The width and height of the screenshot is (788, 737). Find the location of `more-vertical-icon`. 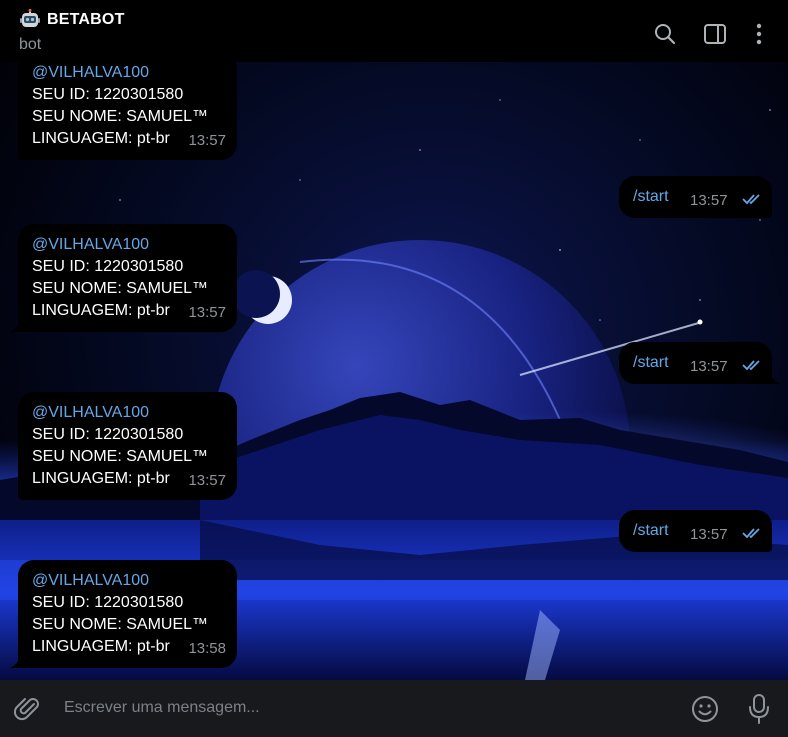

more-vertical-icon is located at coordinates (759, 34).